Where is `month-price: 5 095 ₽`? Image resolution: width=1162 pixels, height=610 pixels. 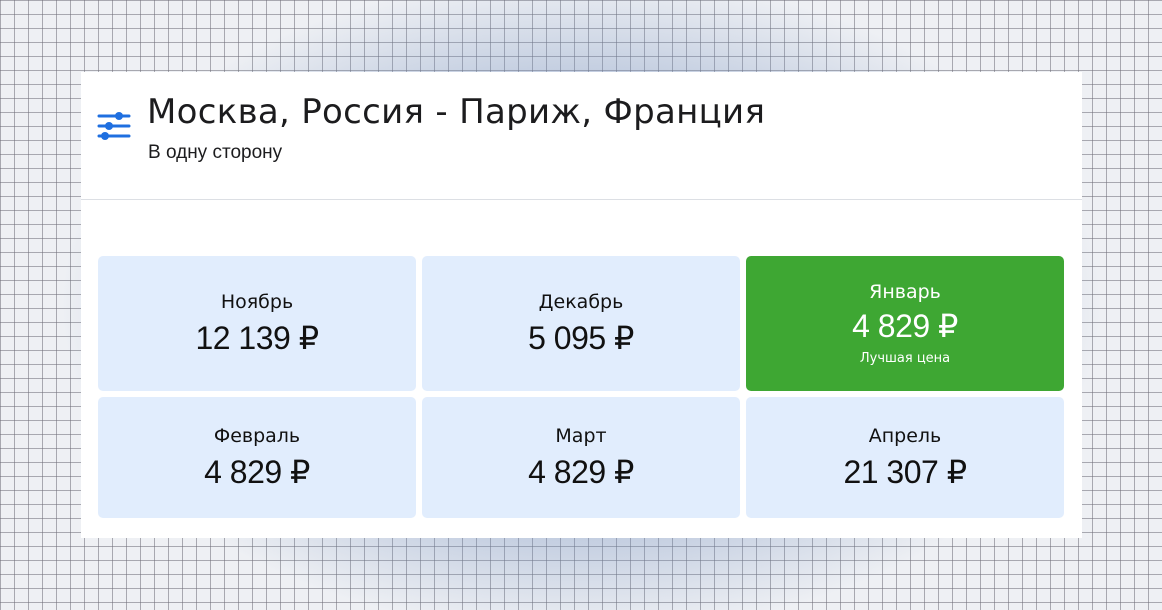
month-price: 5 095 ₽ is located at coordinates (581, 337).